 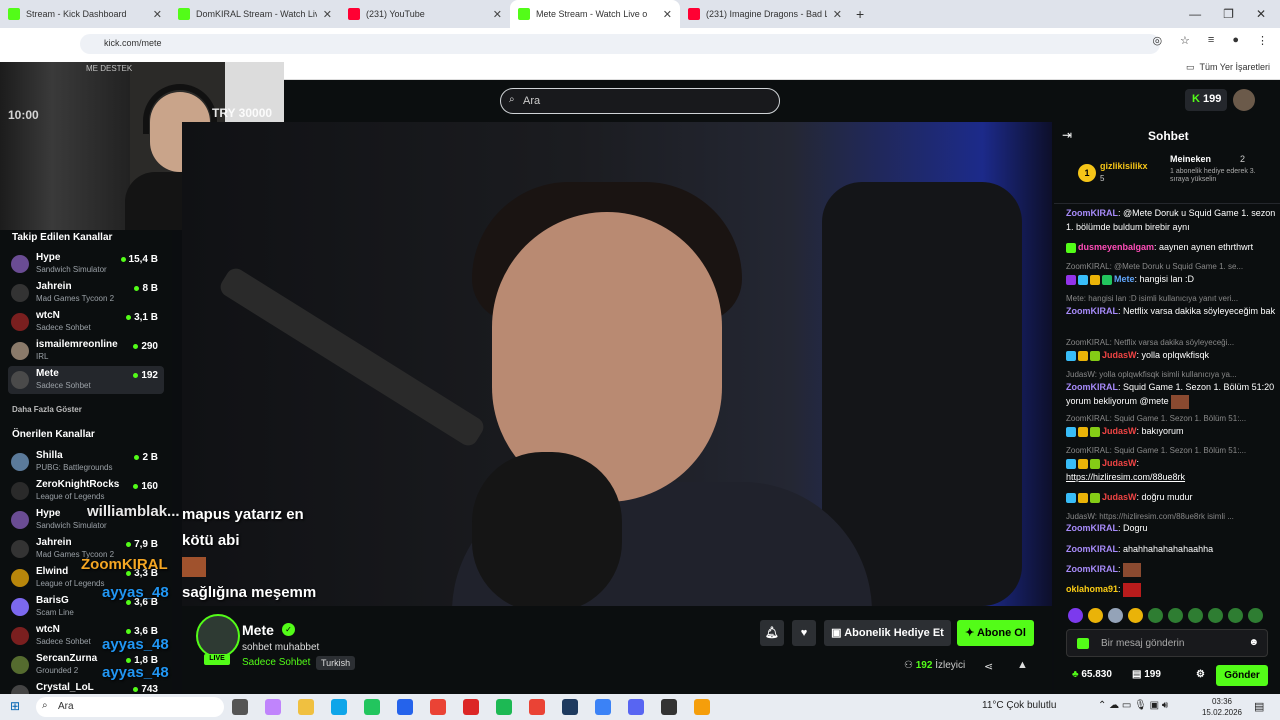 I want to click on gift-sub-button: ▣ Abonelik Hediye Et, so click(x=887, y=633).